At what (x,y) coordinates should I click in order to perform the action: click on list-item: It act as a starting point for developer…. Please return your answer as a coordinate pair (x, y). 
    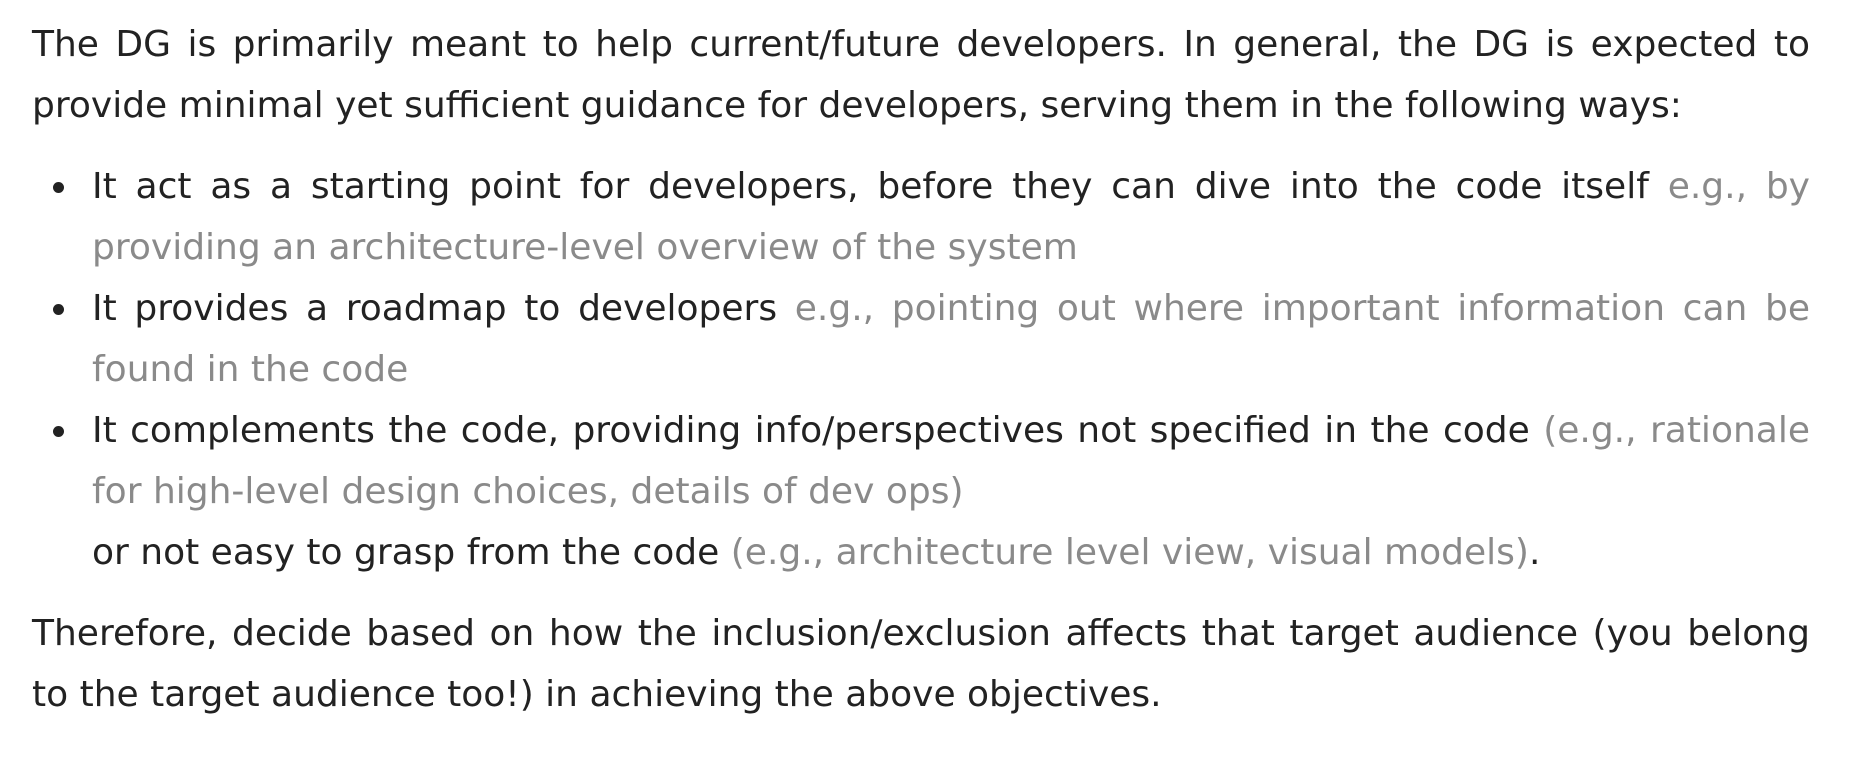
    Looking at the image, I should click on (931, 217).